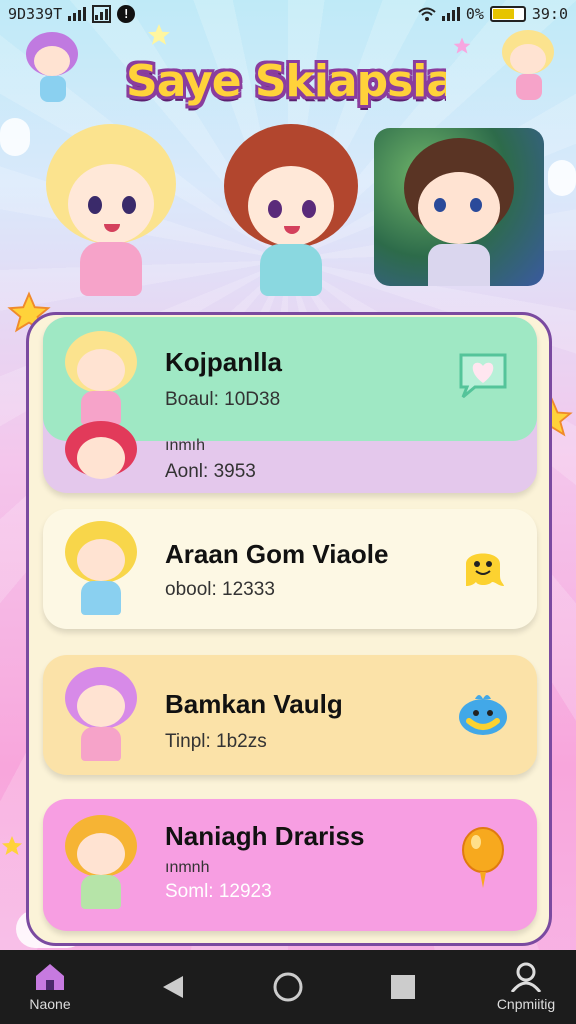 The width and height of the screenshot is (576, 1024). What do you see at coordinates (459, 207) in the screenshot?
I see `featured-character-photo` at bounding box center [459, 207].